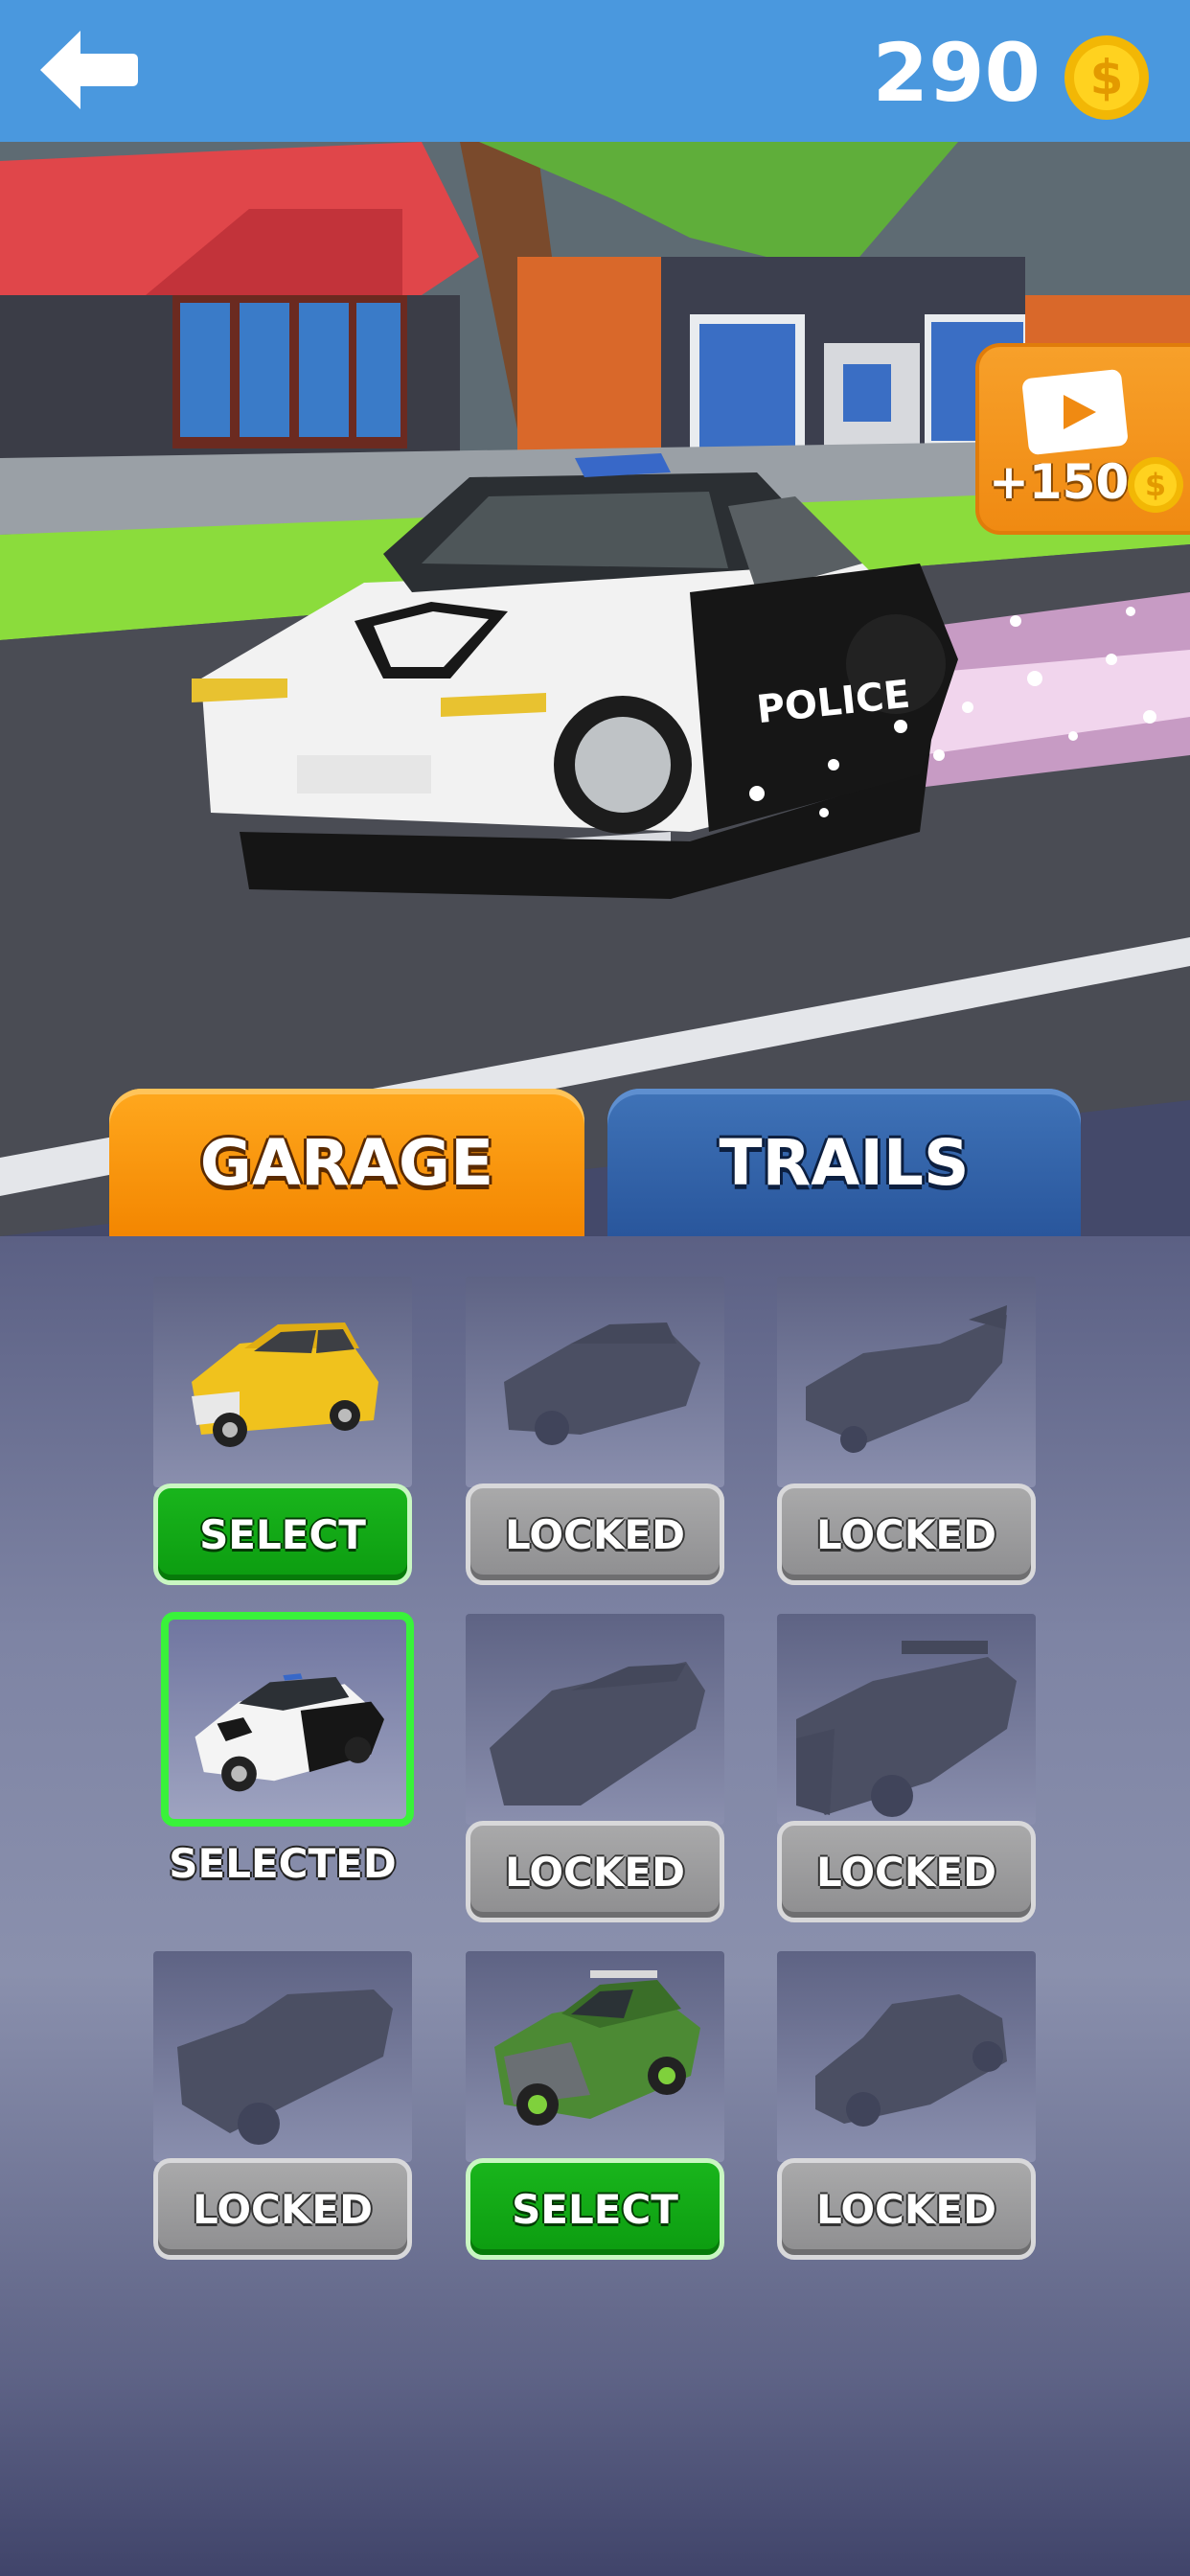 This screenshot has width=1190, height=2576. I want to click on car-card-green-offroader: SELECT, so click(595, 2109).